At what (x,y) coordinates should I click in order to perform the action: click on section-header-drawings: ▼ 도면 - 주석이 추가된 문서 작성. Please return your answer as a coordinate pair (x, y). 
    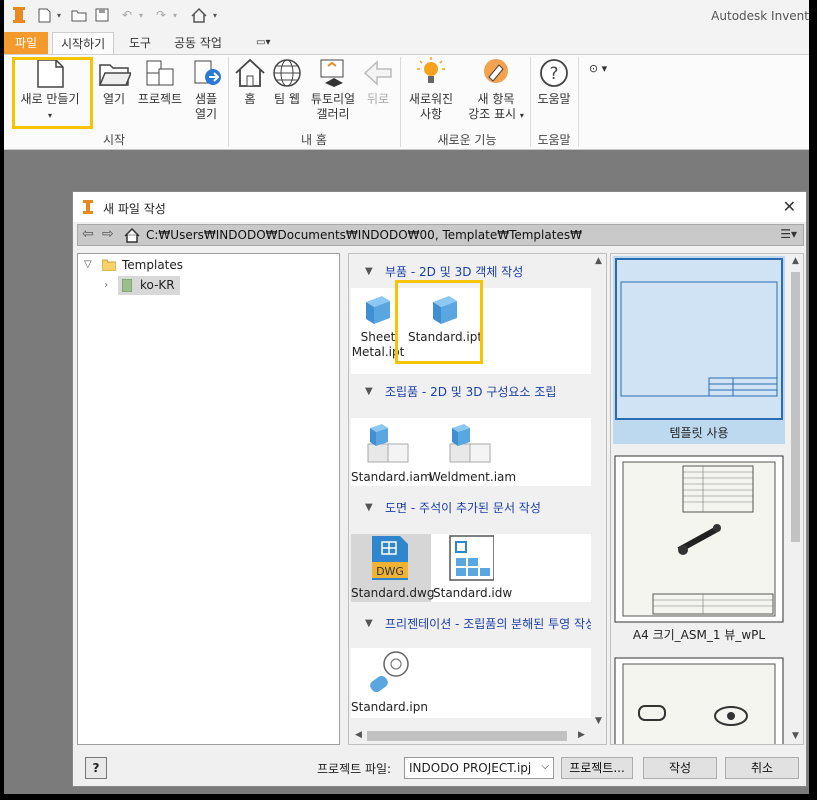
    Looking at the image, I should click on (470, 508).